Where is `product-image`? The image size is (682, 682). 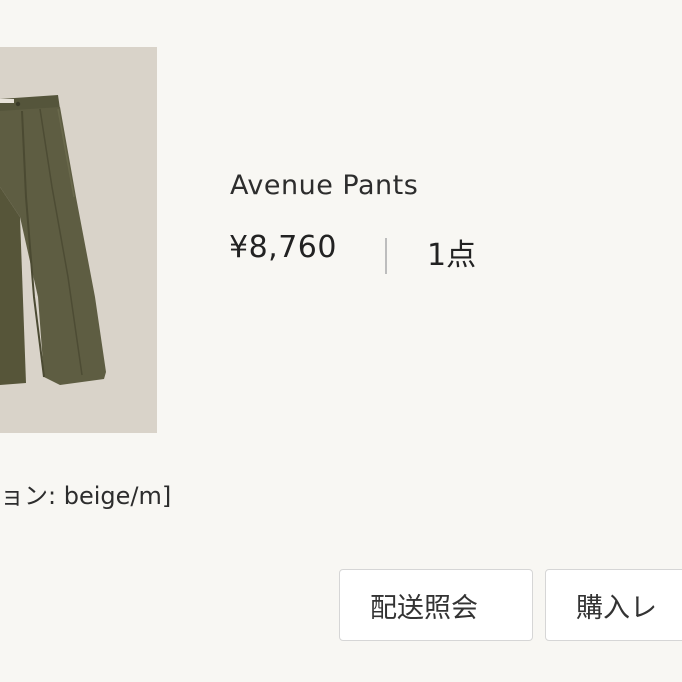
product-image is located at coordinates (78, 240).